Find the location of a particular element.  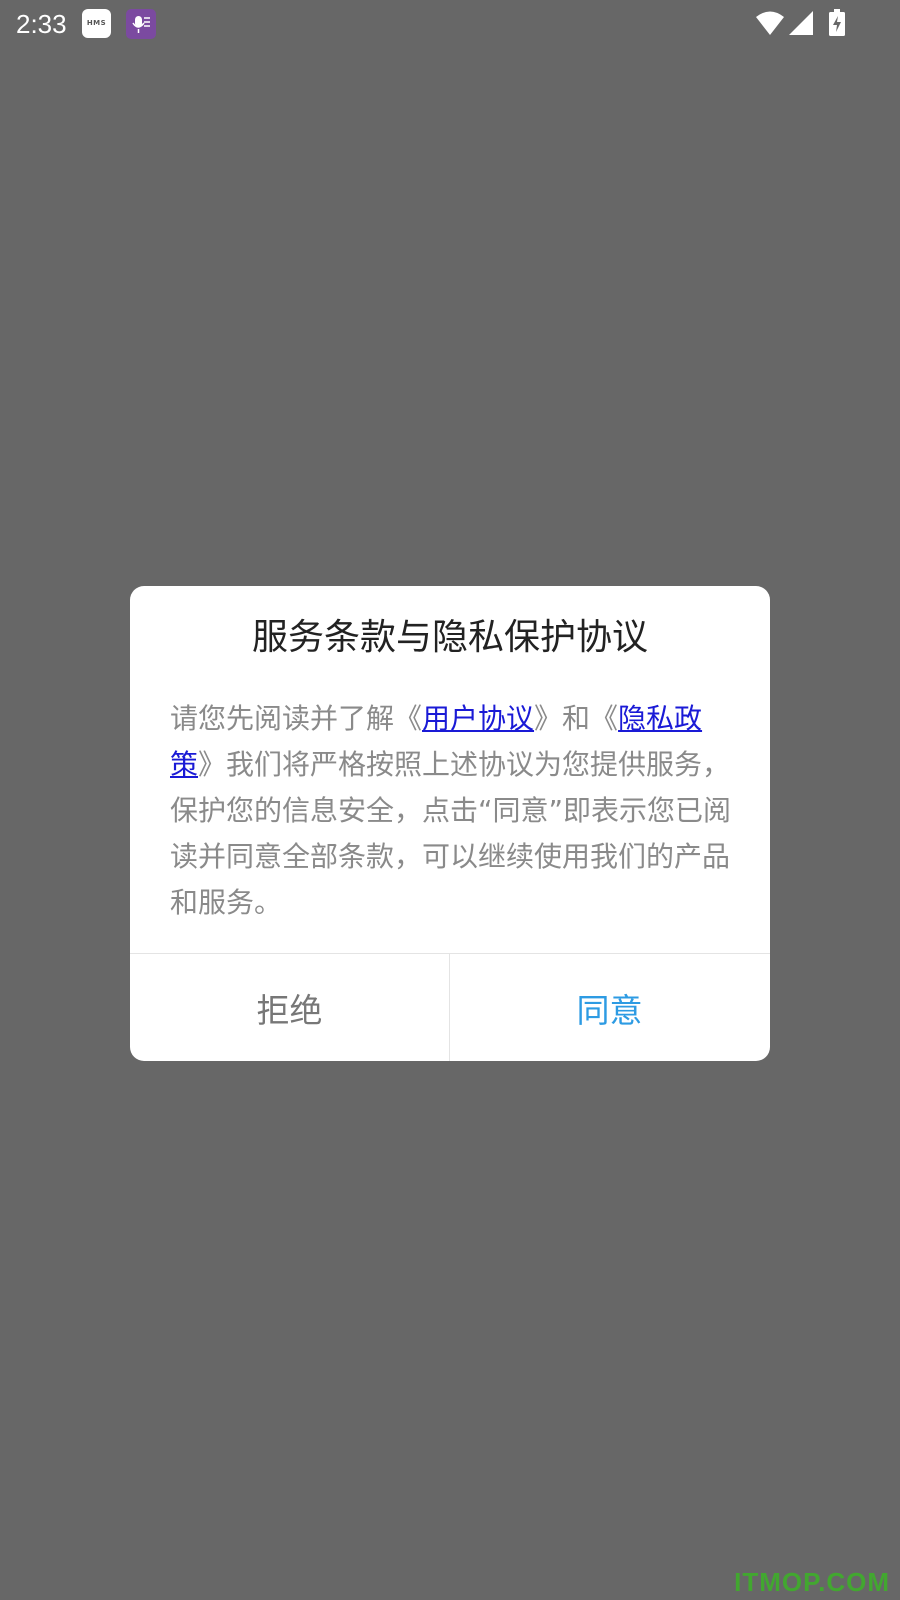

reject-button: 拒绝 is located at coordinates (289, 1007).